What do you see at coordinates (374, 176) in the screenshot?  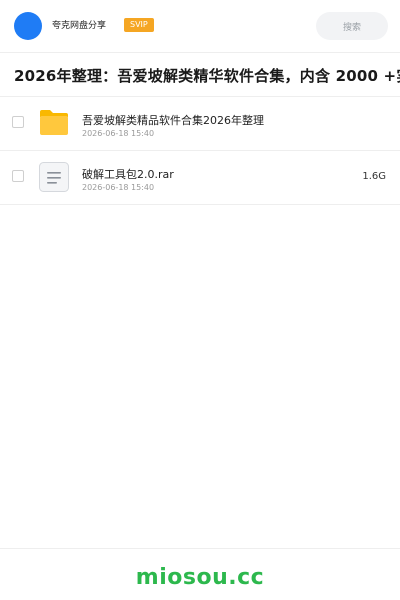 I see `file-size: 1.6G` at bounding box center [374, 176].